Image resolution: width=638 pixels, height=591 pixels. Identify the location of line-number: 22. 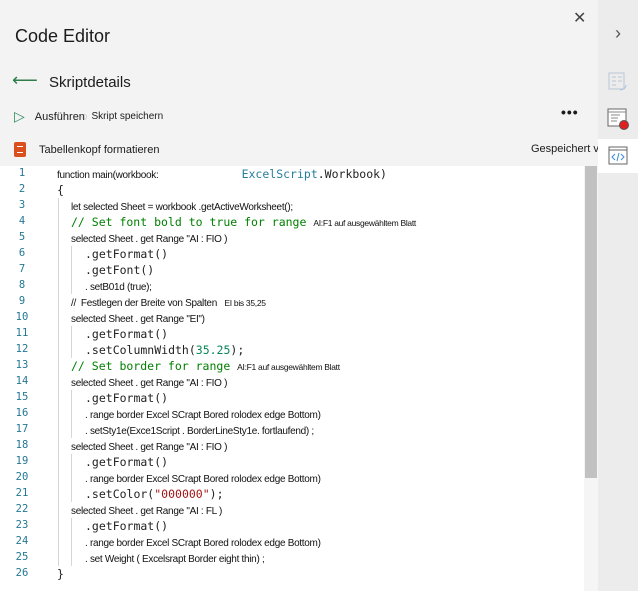
(22, 509).